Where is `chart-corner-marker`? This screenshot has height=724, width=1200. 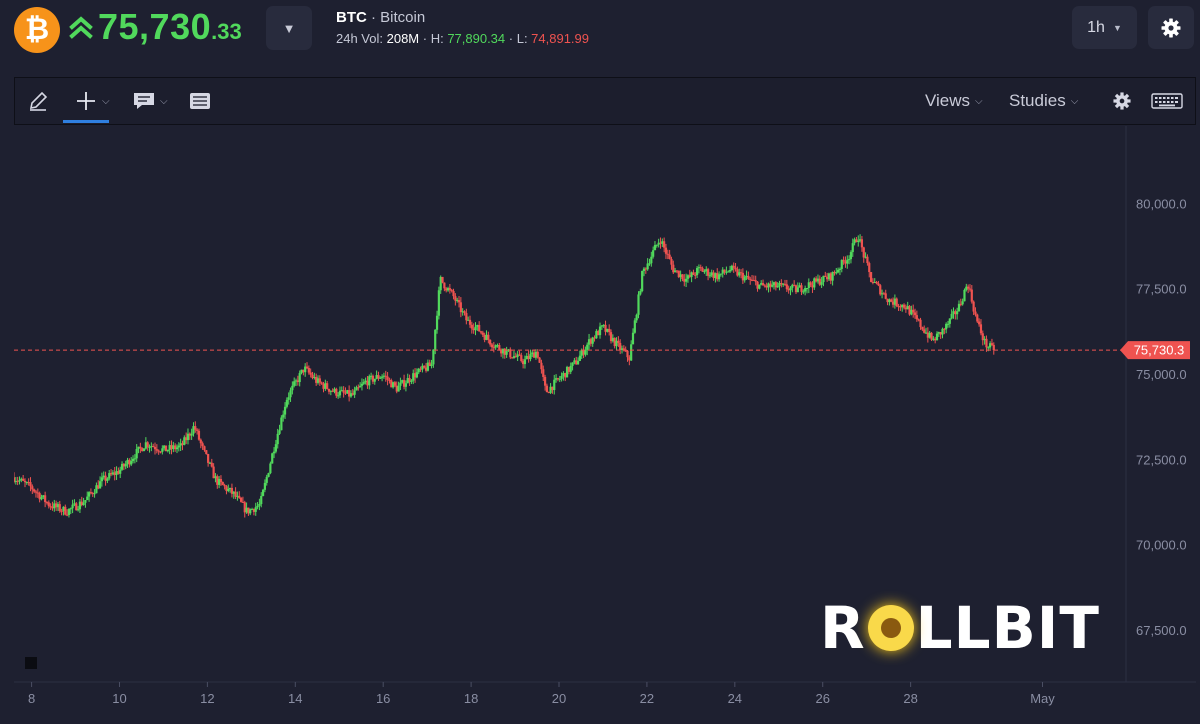 chart-corner-marker is located at coordinates (31, 663).